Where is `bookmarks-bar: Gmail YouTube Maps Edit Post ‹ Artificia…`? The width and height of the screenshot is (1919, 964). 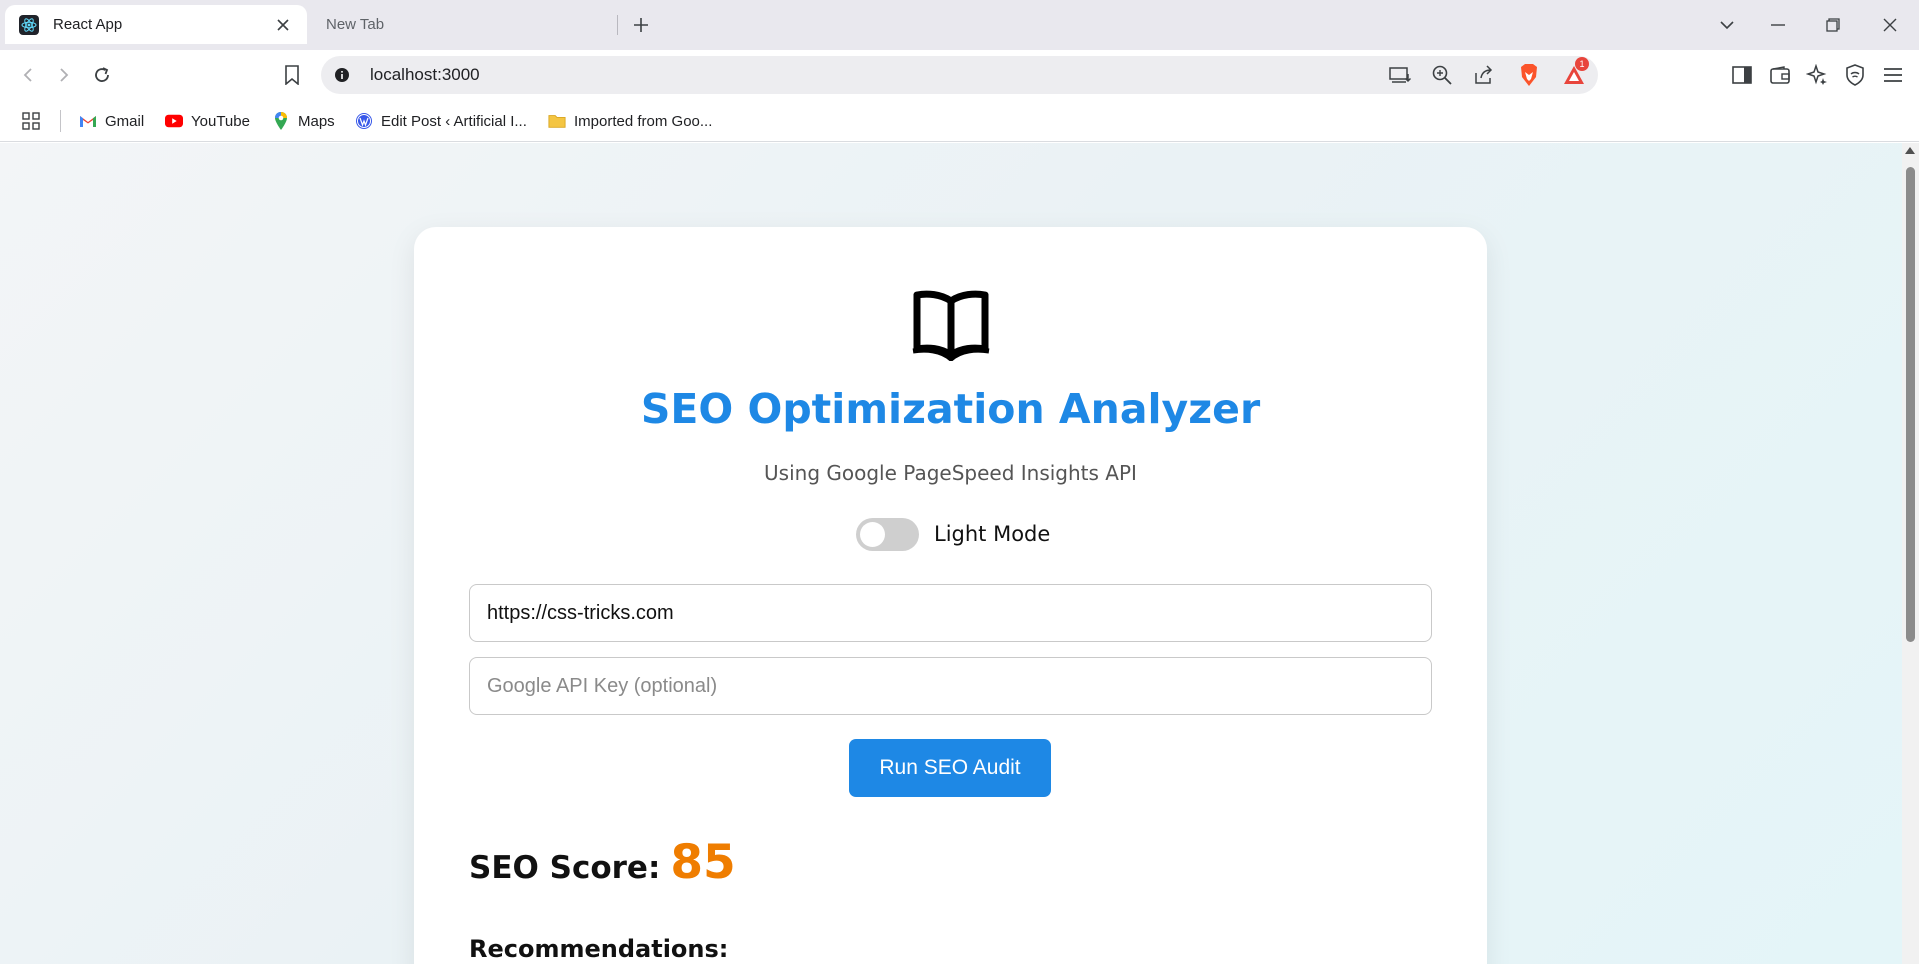
bookmarks-bar: Gmail YouTube Maps Edit Post ‹ Artificia… is located at coordinates (959, 121).